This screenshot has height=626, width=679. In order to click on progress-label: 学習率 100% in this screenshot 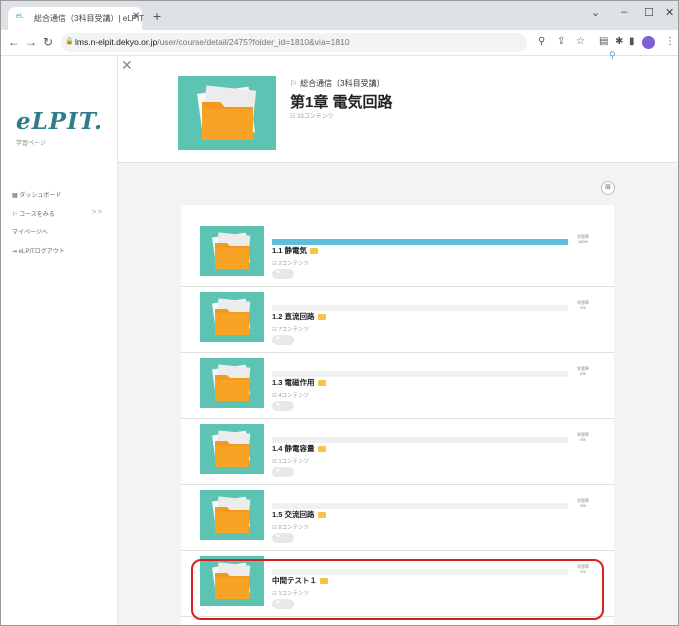, I will do `click(583, 239)`.